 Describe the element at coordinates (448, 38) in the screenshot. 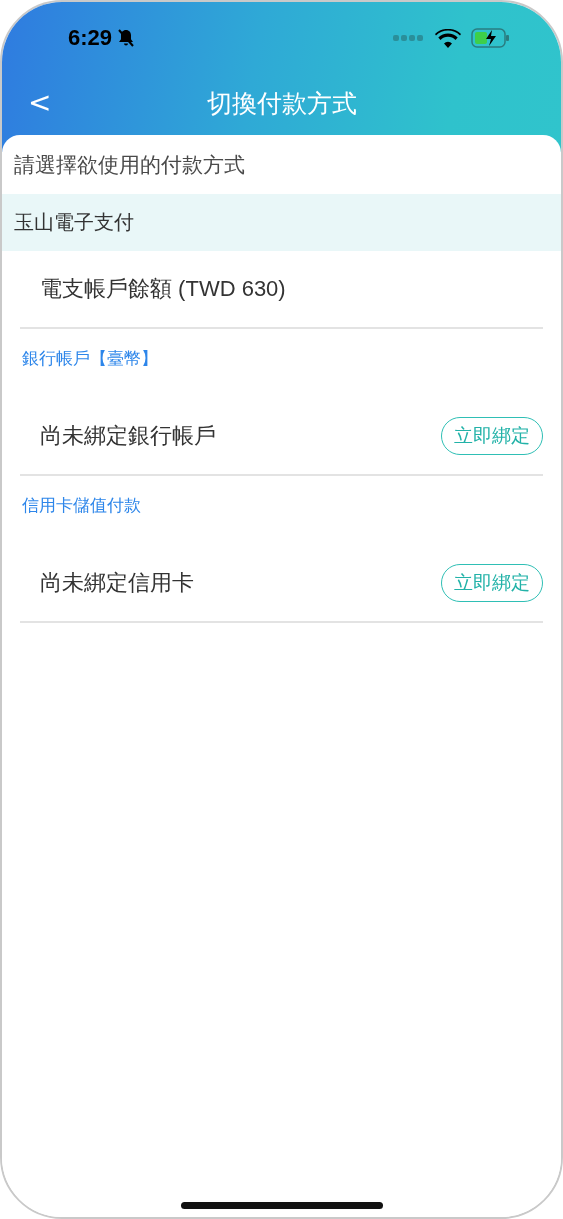

I see `wifi-icon` at that location.